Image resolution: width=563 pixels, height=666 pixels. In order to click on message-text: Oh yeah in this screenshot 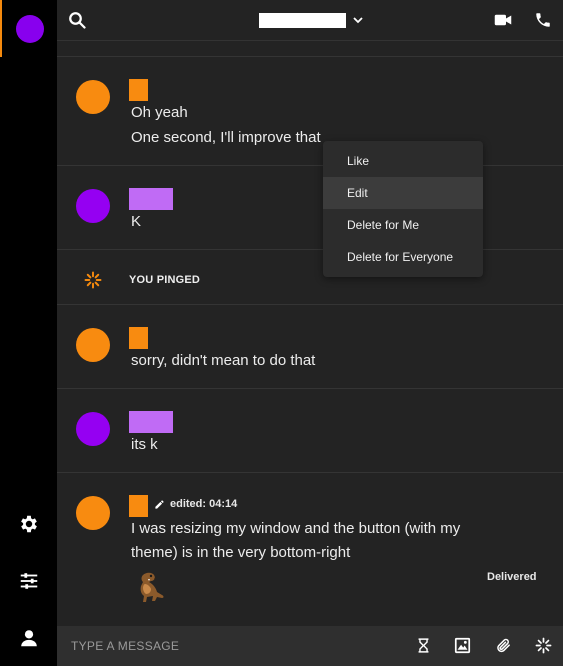, I will do `click(159, 112)`.